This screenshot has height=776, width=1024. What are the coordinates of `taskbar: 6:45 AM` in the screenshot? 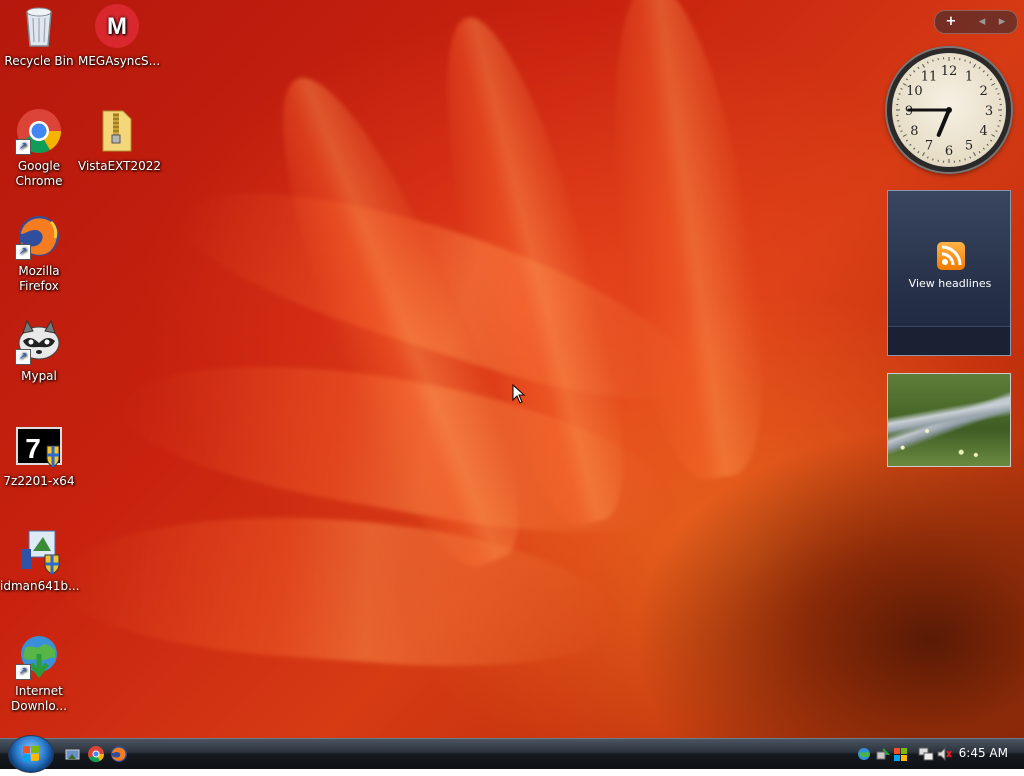 It's located at (512, 753).